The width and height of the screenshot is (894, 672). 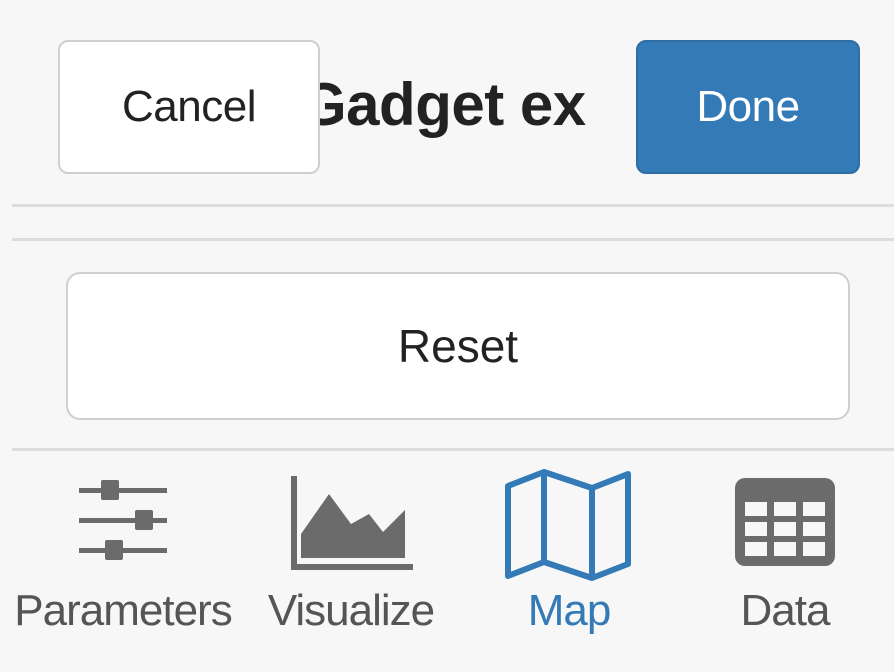 I want to click on tab-visualize-label: Visualize, so click(x=351, y=610).